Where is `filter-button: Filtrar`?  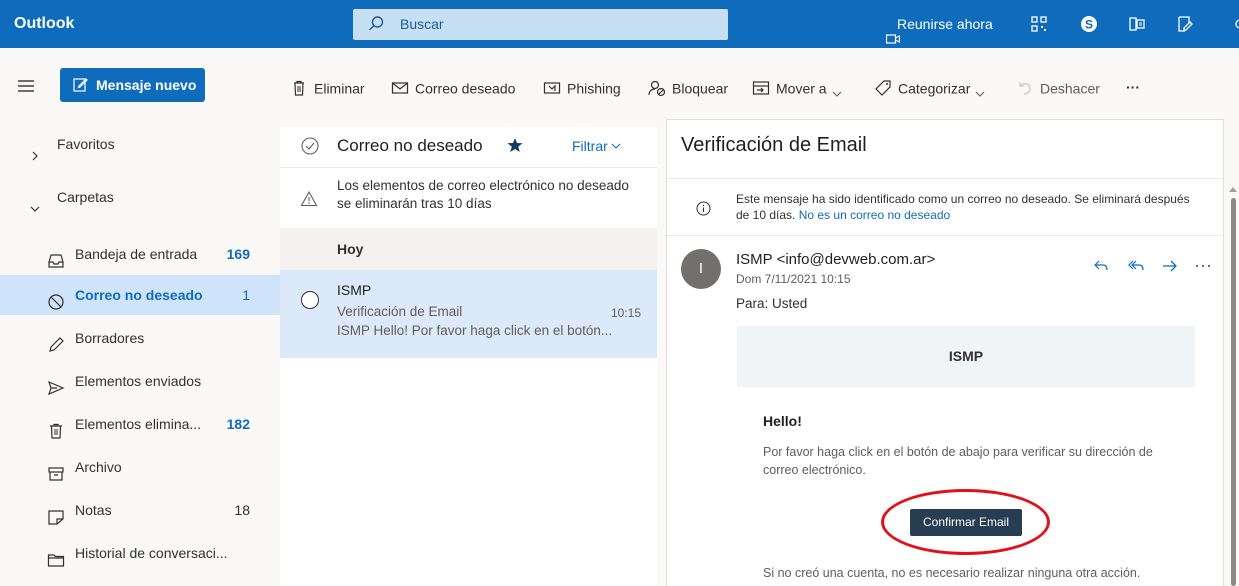 filter-button: Filtrar is located at coordinates (596, 146).